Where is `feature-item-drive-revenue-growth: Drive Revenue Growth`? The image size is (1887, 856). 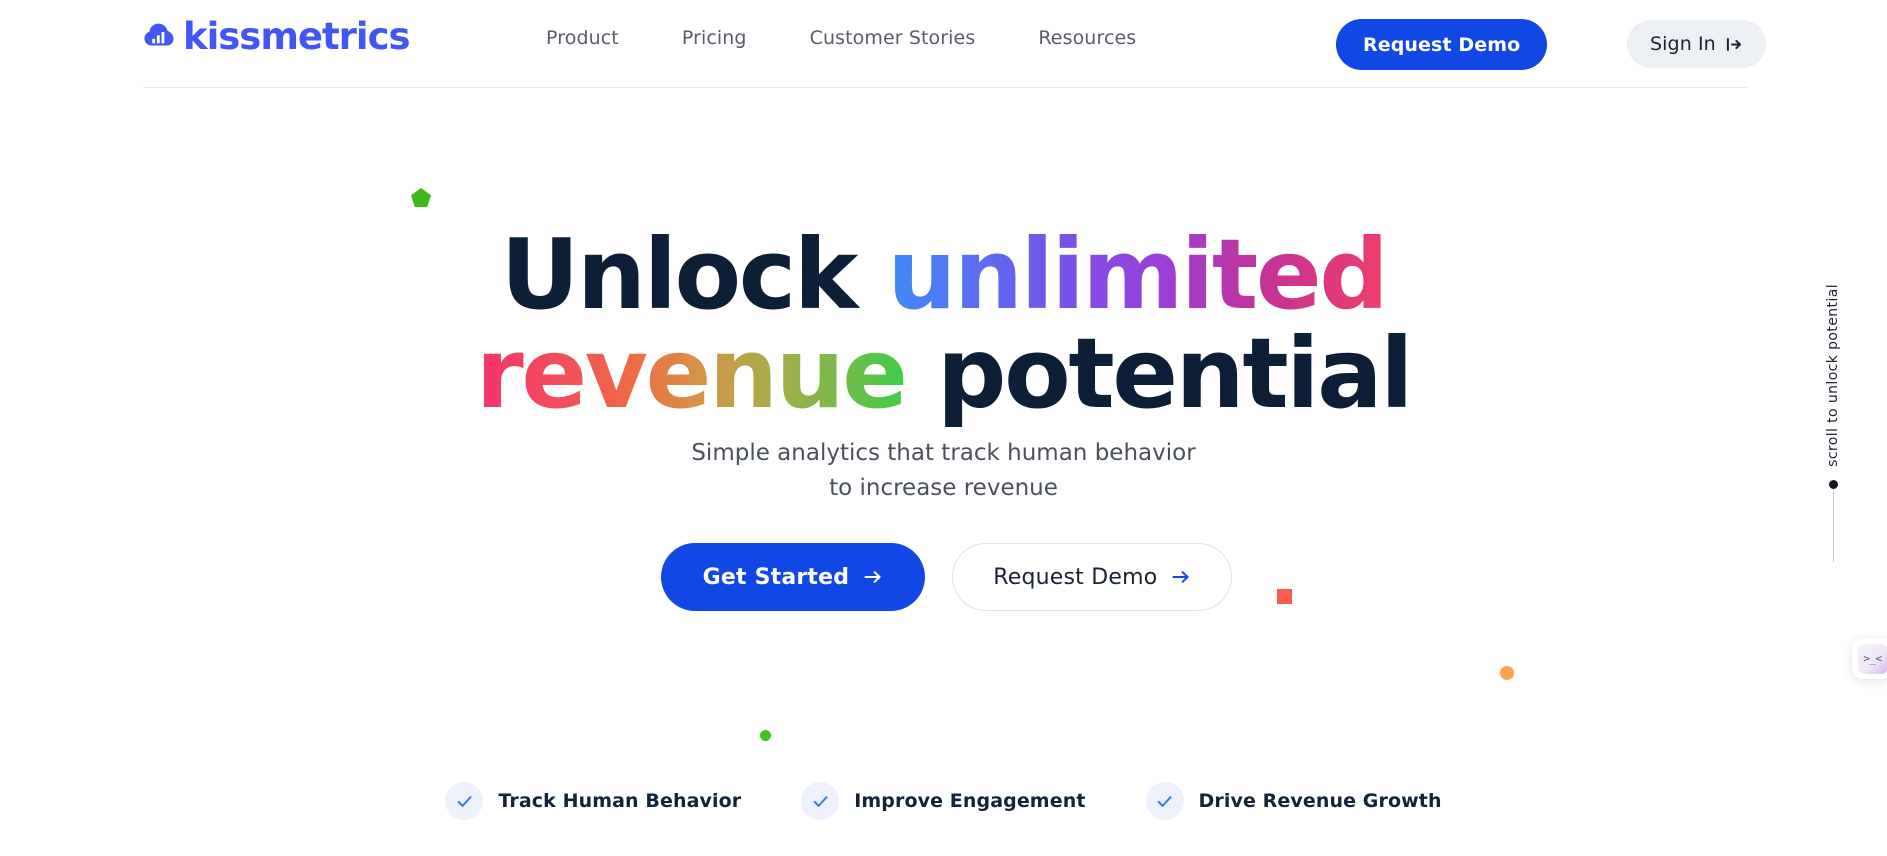 feature-item-drive-revenue-growth: Drive Revenue Growth is located at coordinates (1293, 801).